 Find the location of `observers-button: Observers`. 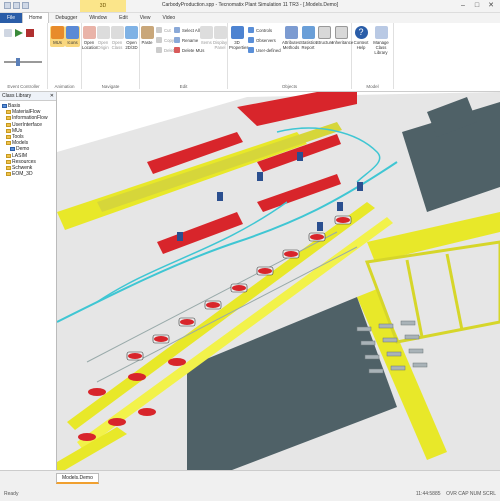

observers-button: Observers is located at coordinates (262, 40).